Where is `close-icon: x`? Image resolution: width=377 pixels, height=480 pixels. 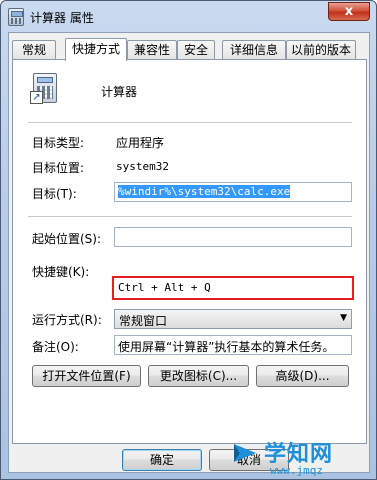
close-icon: x is located at coordinates (349, 11).